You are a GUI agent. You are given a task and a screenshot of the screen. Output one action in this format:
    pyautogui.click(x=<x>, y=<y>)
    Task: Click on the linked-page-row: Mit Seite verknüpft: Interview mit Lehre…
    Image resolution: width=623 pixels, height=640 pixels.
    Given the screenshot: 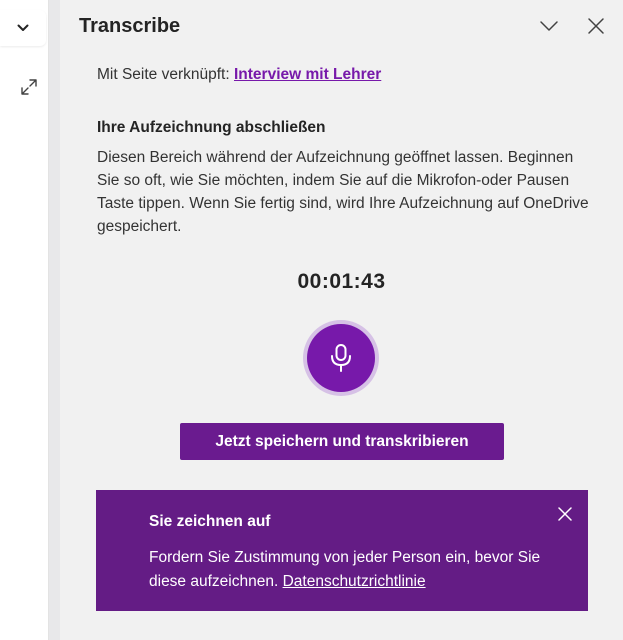 What is the action you would take?
    pyautogui.click(x=239, y=75)
    